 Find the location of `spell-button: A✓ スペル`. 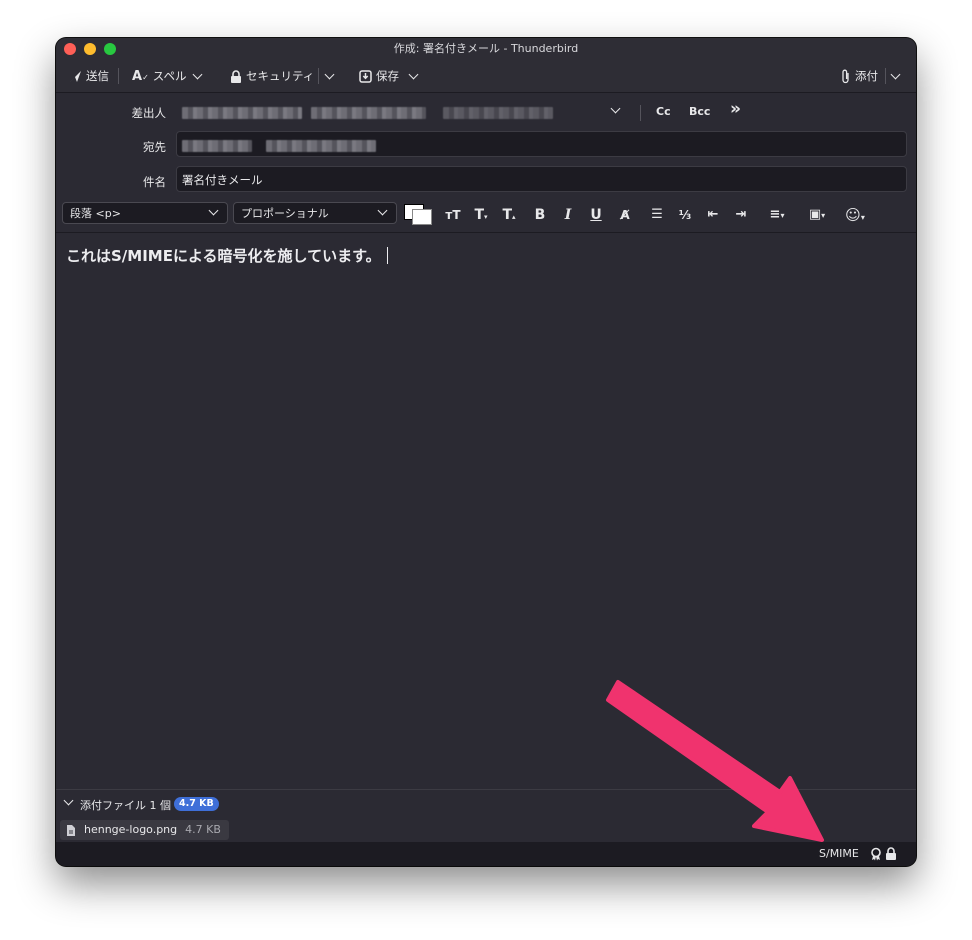

spell-button: A✓ スペル is located at coordinates (159, 76).